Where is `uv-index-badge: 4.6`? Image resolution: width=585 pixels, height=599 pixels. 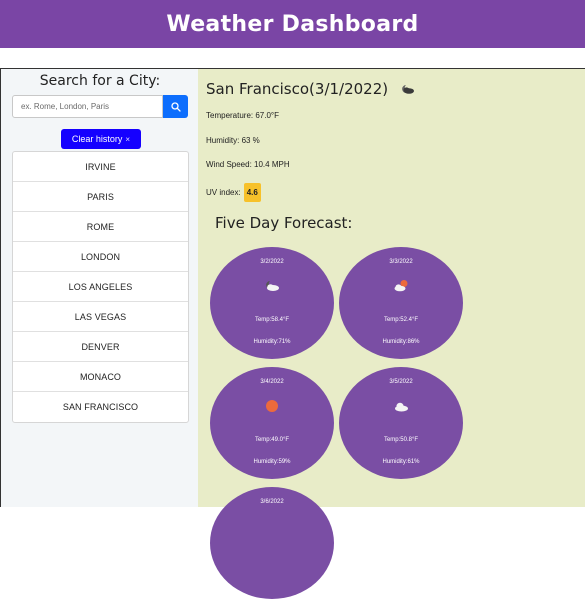
uv-index-badge: 4.6 is located at coordinates (252, 192).